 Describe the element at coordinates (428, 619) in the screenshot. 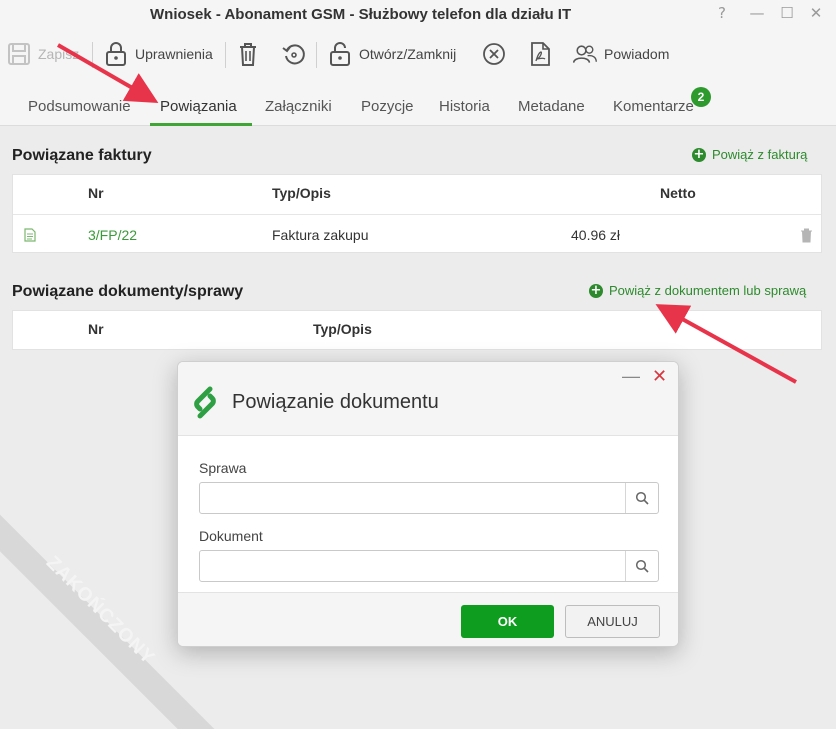

I see `dialog-footer: OK ANULUJ` at that location.